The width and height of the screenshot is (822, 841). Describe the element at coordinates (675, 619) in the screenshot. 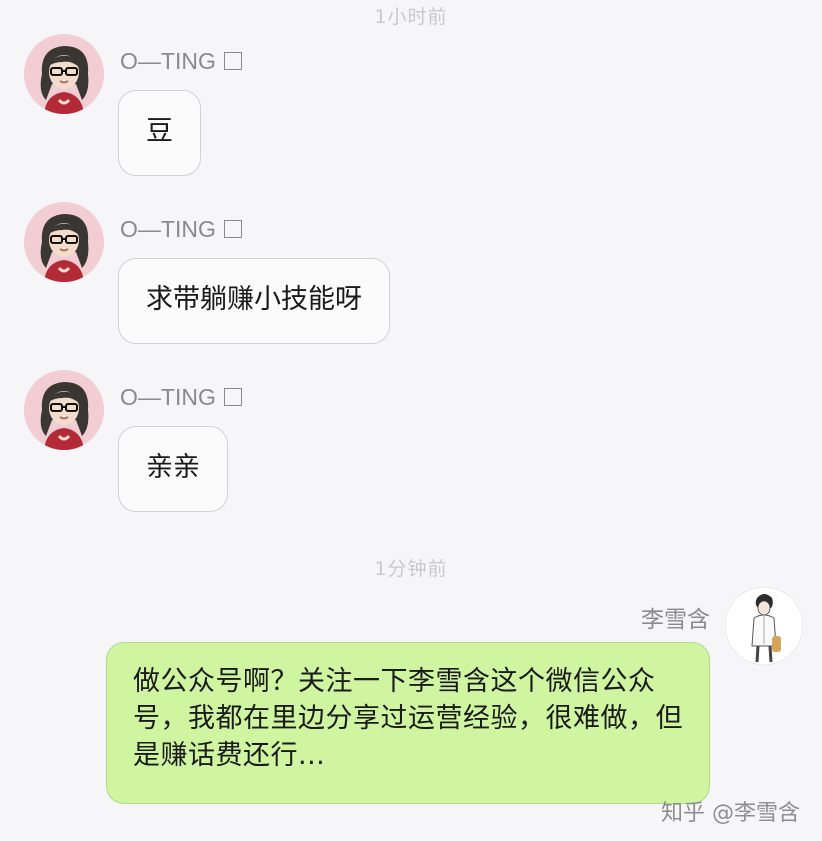

I see `my-name: 李雪含` at that location.